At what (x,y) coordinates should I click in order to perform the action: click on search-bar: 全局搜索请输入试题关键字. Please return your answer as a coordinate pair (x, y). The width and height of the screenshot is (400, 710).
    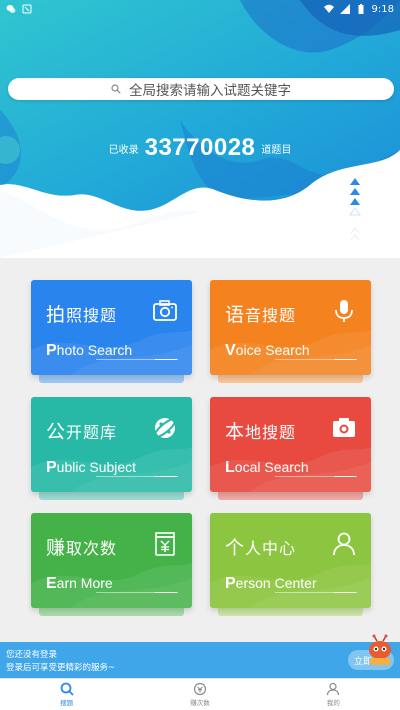
    Looking at the image, I should click on (201, 89).